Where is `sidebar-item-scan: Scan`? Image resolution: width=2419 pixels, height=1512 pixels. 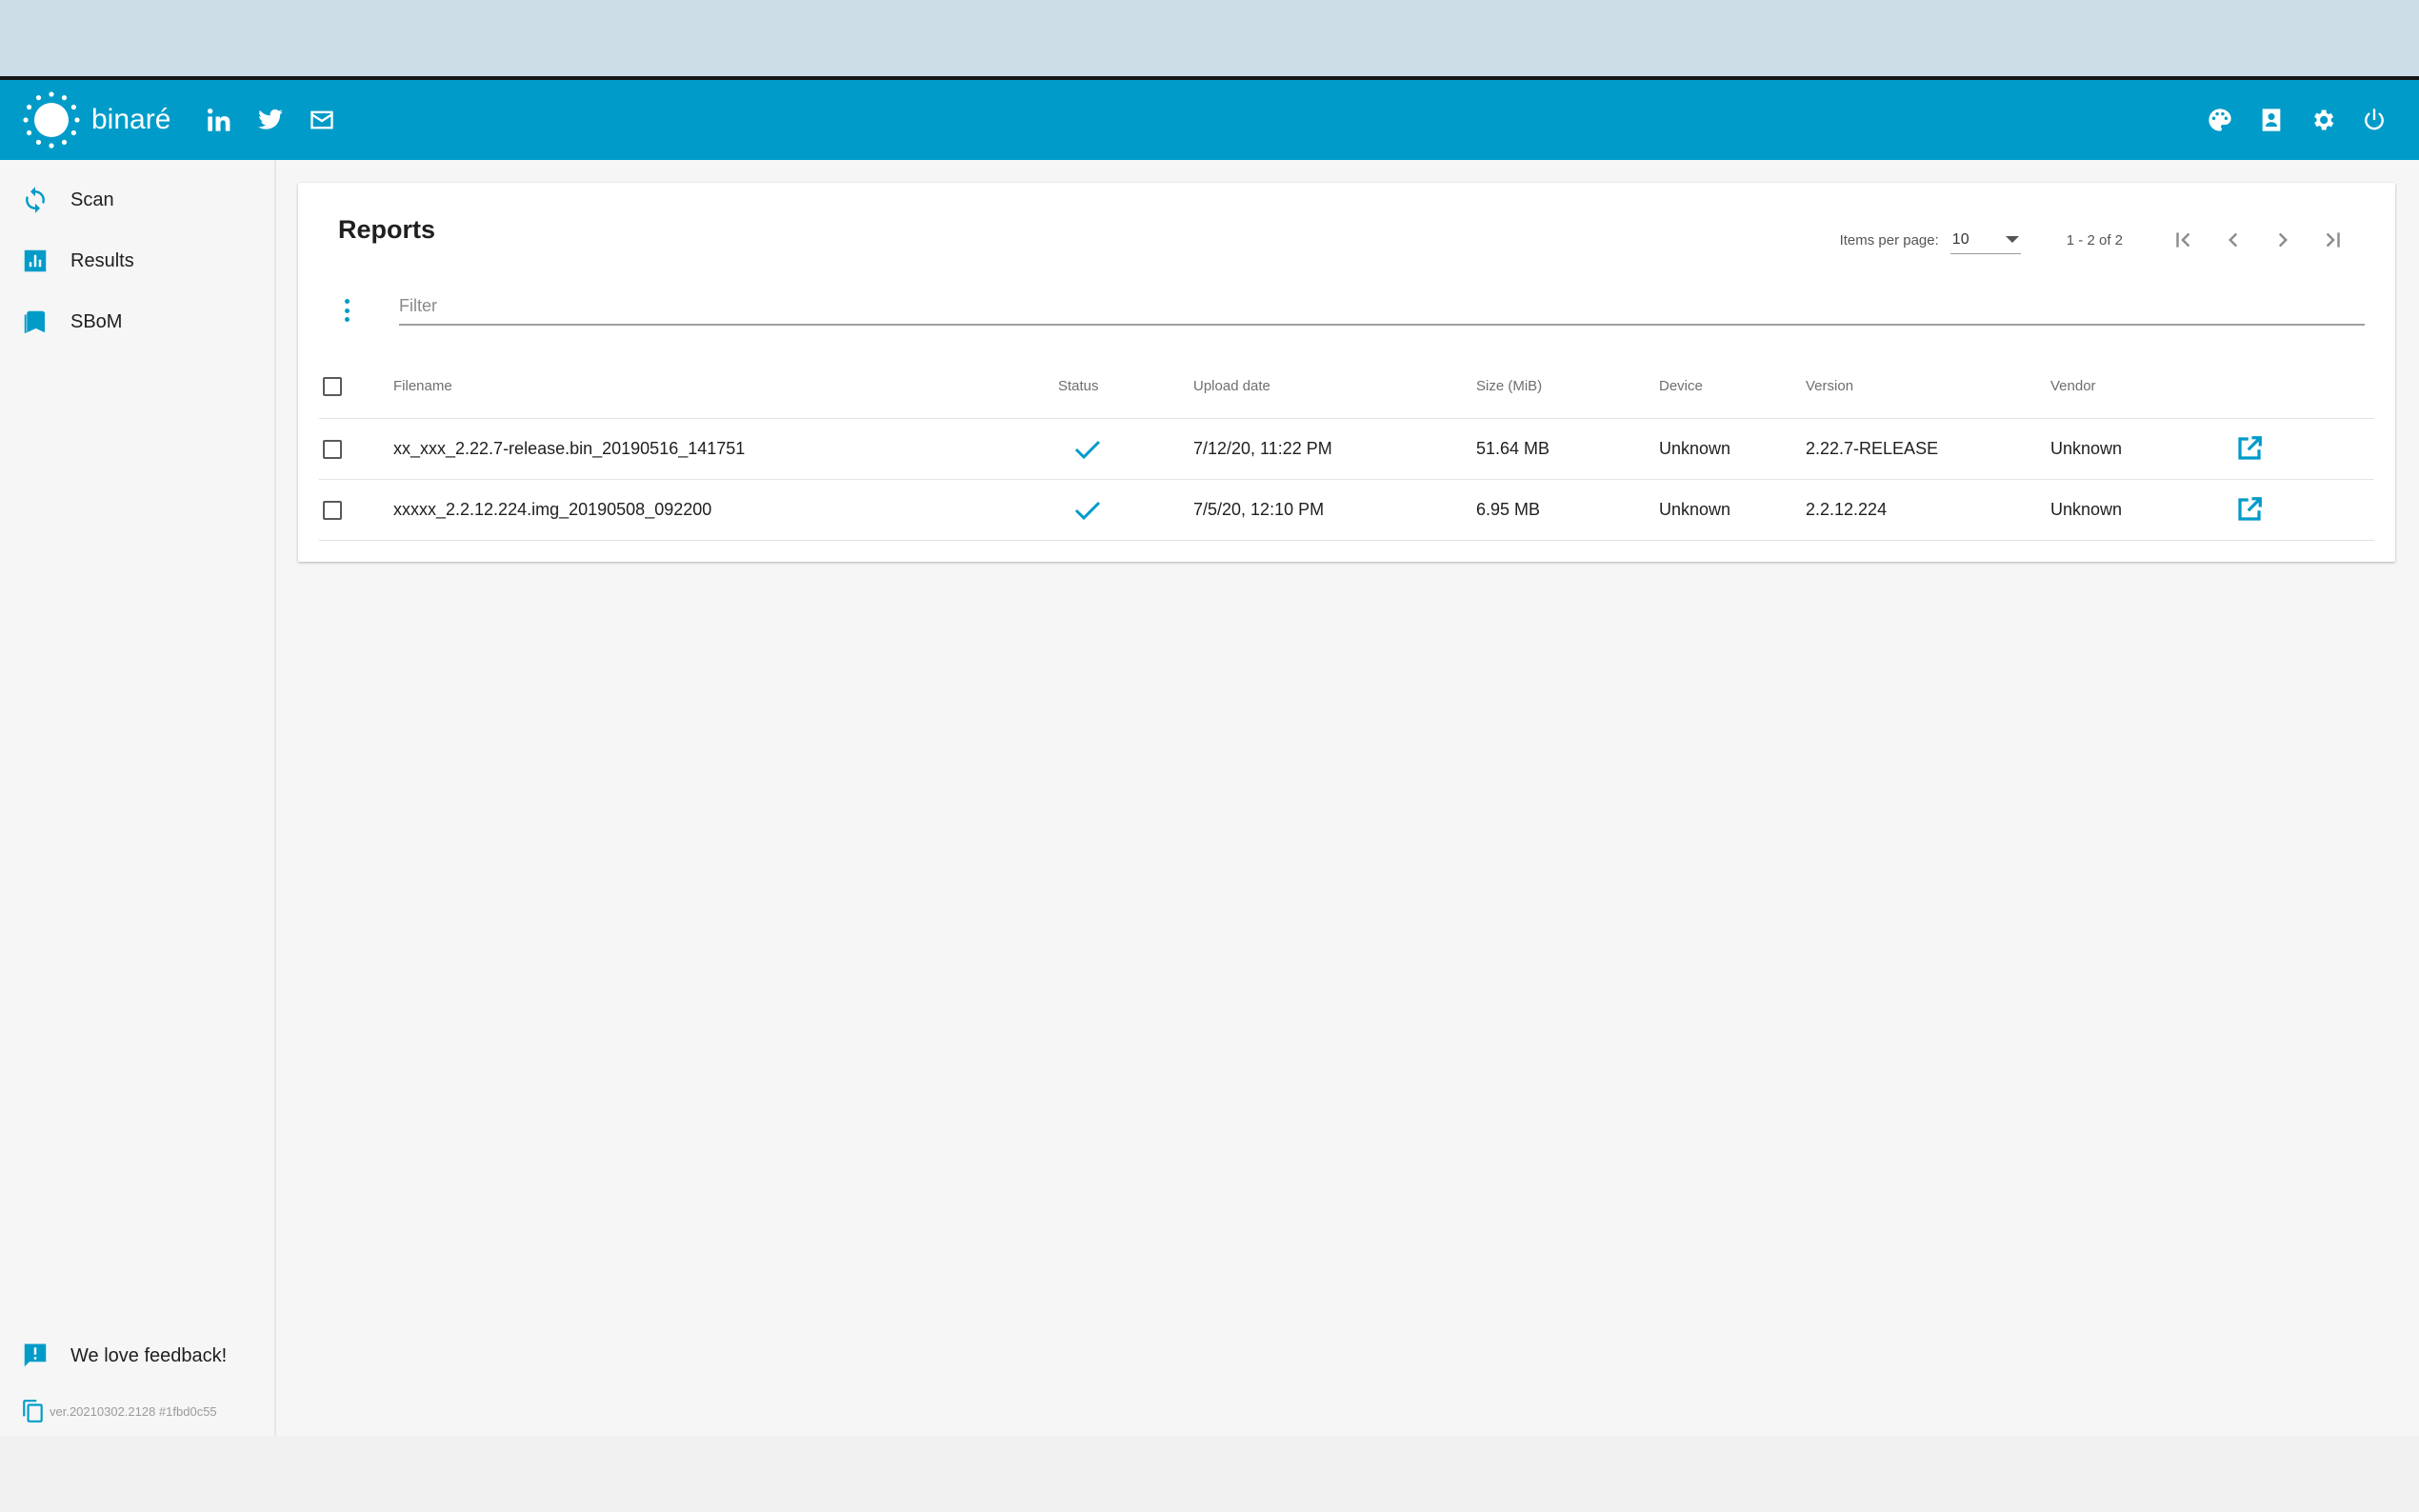
sidebar-item-scan: Scan is located at coordinates (138, 200).